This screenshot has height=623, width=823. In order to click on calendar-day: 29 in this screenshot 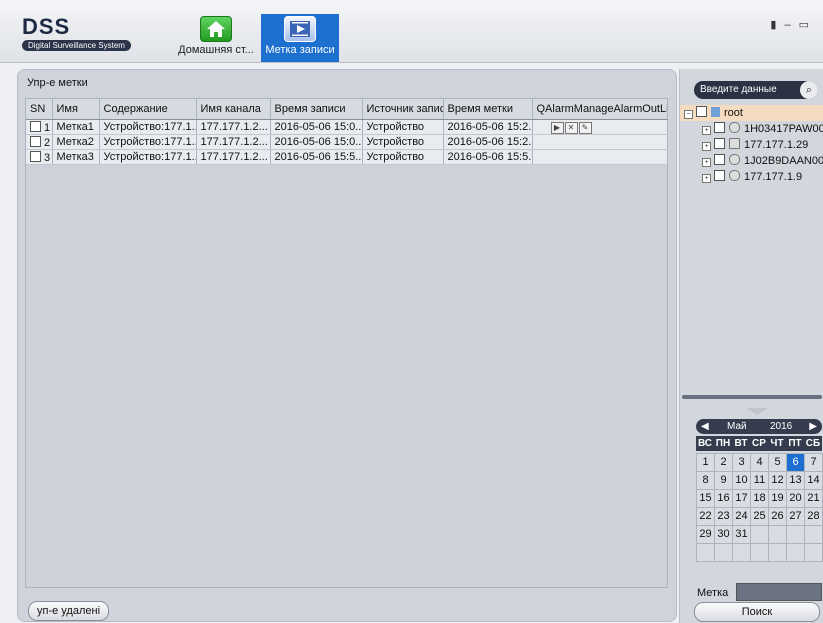, I will do `click(706, 535)`.